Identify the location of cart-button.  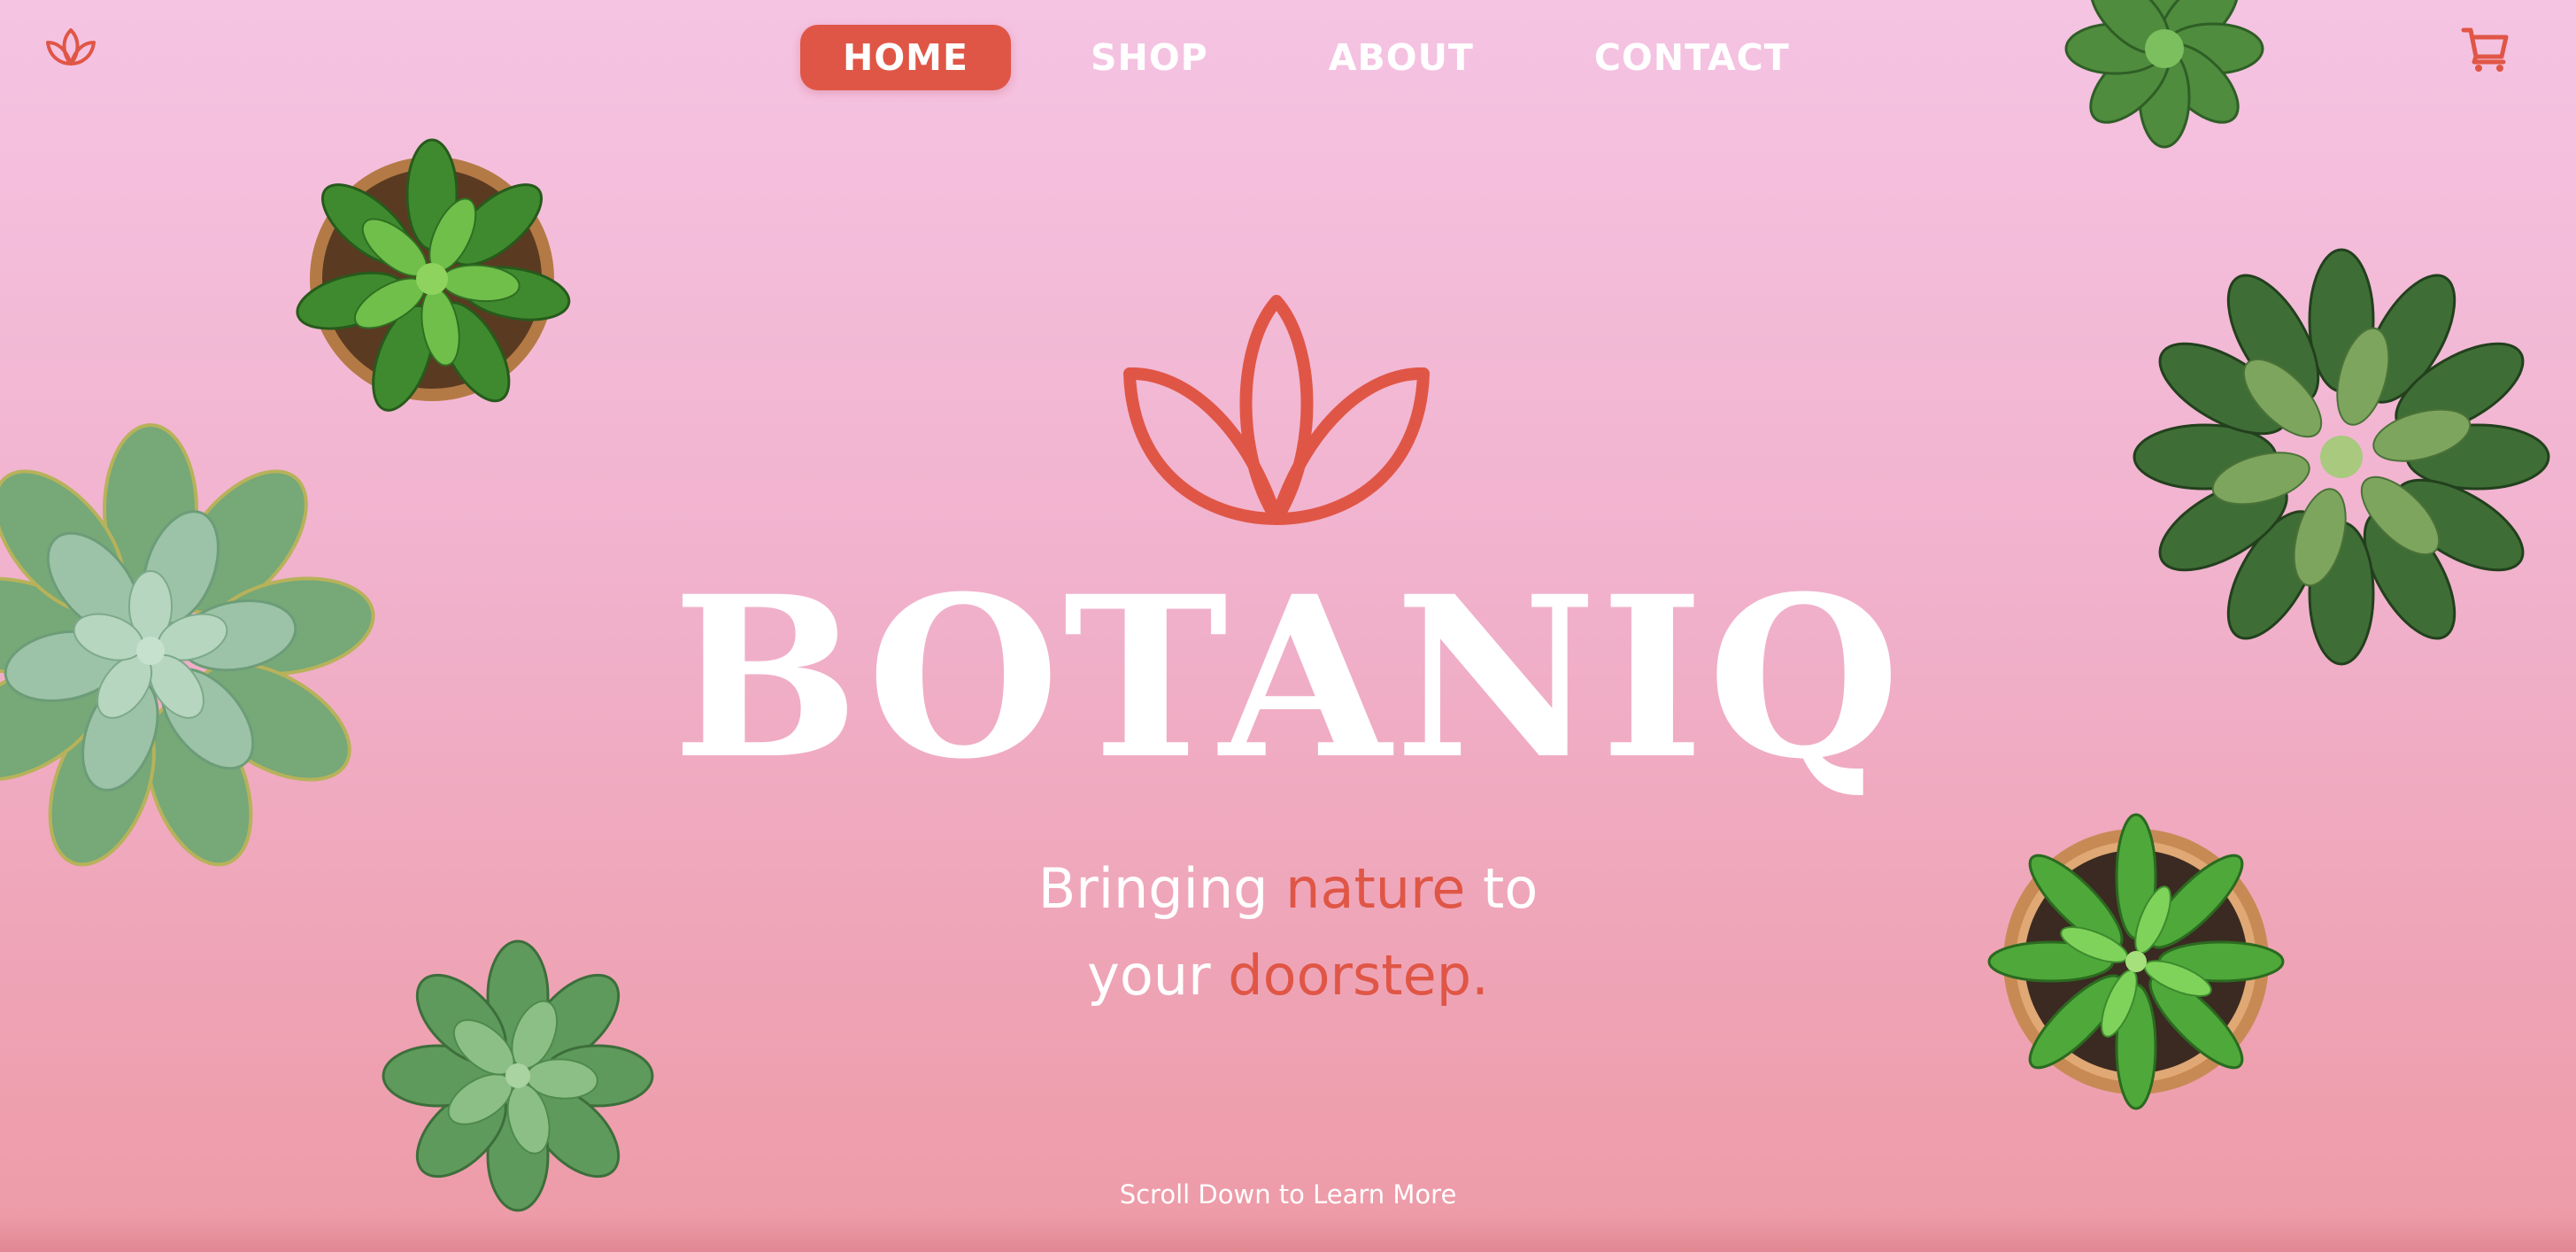
(2485, 50).